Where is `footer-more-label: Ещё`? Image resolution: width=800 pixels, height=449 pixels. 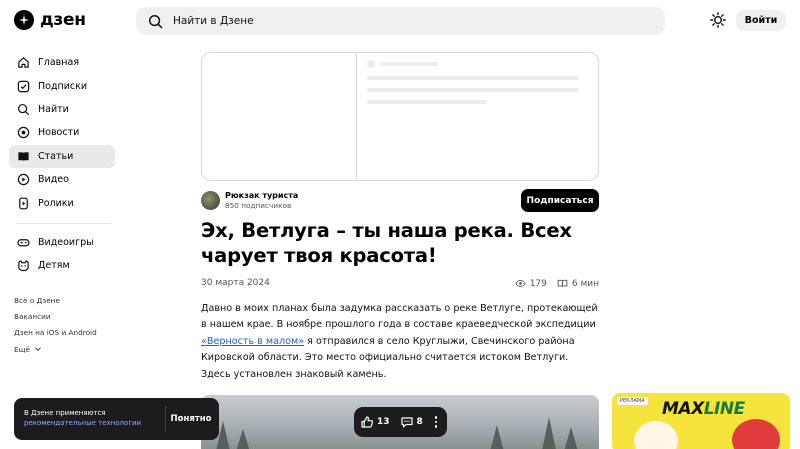 footer-more-label: Ещё is located at coordinates (22, 349).